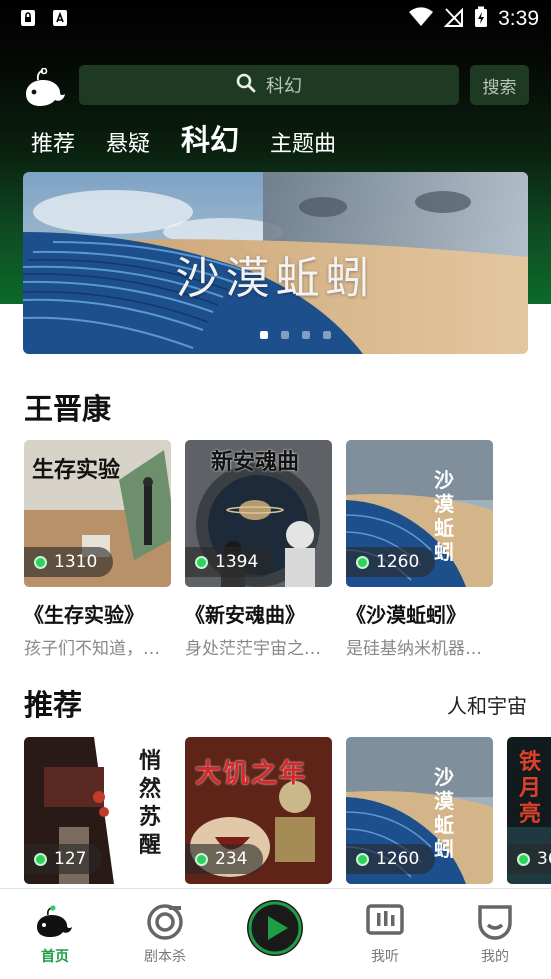  I want to click on play-count-badge: 127, so click(63, 859).